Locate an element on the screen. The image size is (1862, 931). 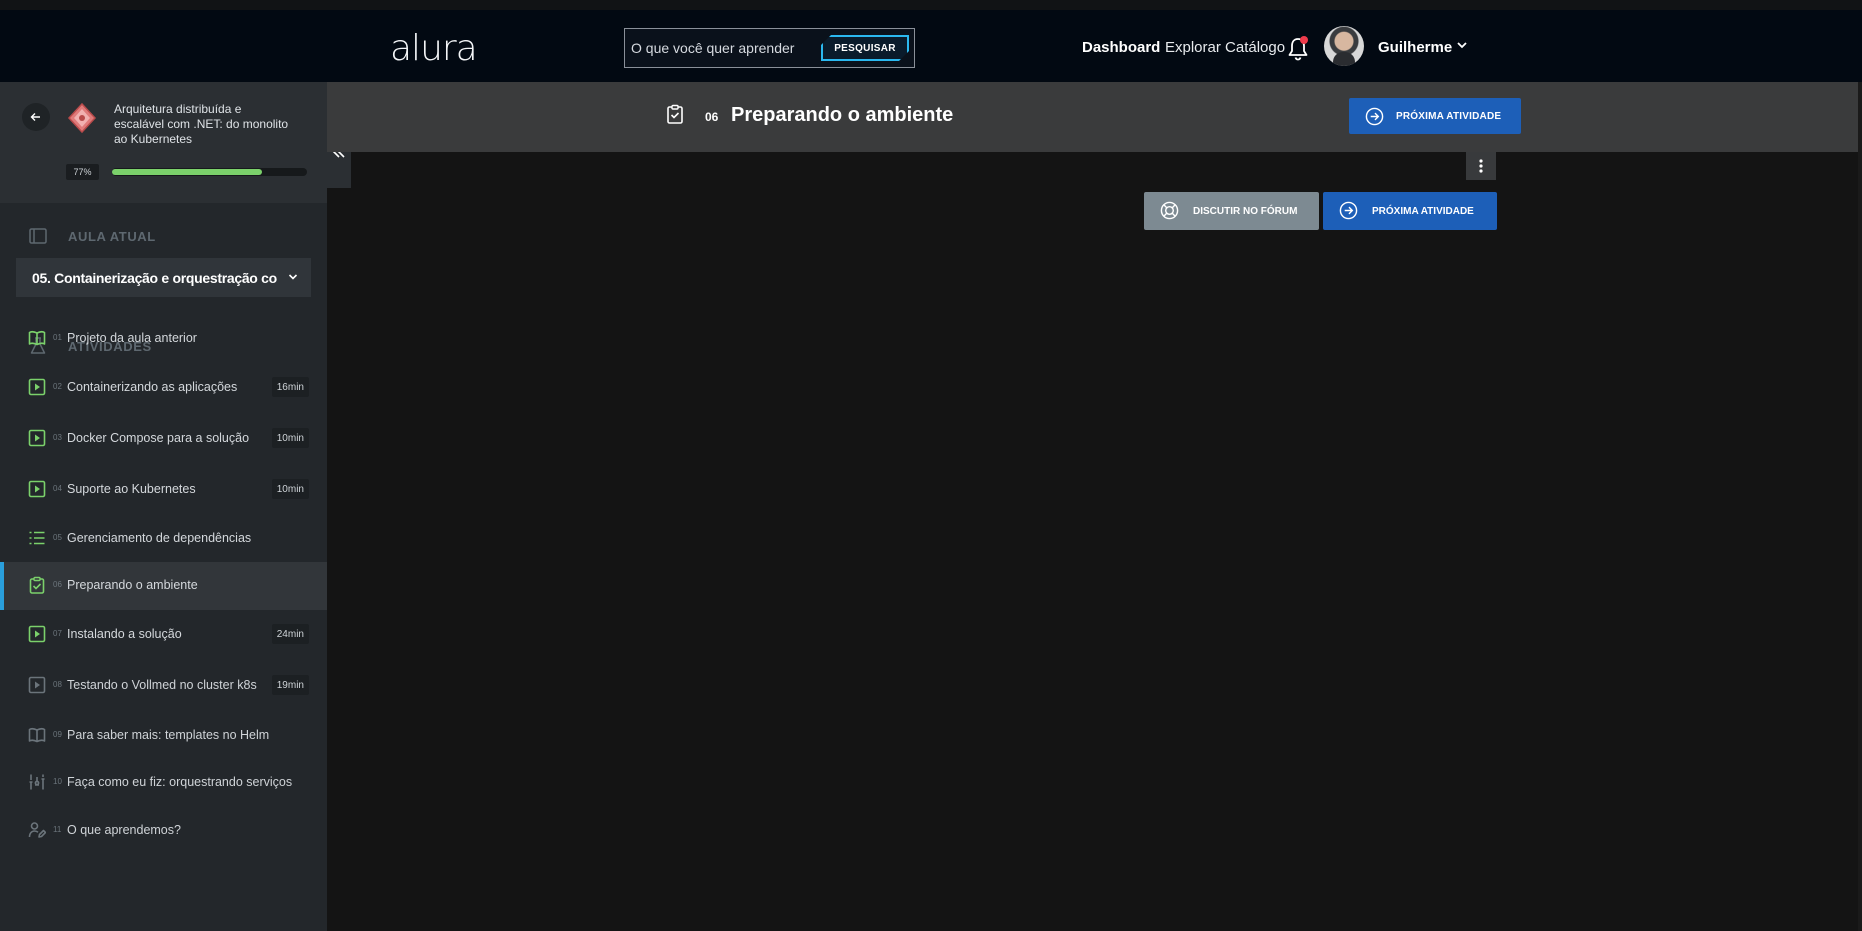
user-name: Guilherme is located at coordinates (1415, 47).